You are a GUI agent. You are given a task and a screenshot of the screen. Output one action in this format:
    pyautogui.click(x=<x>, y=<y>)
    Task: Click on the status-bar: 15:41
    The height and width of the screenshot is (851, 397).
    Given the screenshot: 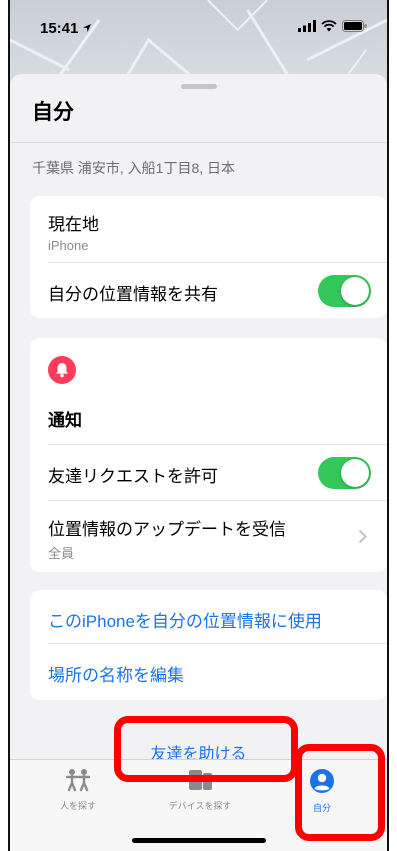 What is the action you would take?
    pyautogui.click(x=198, y=28)
    